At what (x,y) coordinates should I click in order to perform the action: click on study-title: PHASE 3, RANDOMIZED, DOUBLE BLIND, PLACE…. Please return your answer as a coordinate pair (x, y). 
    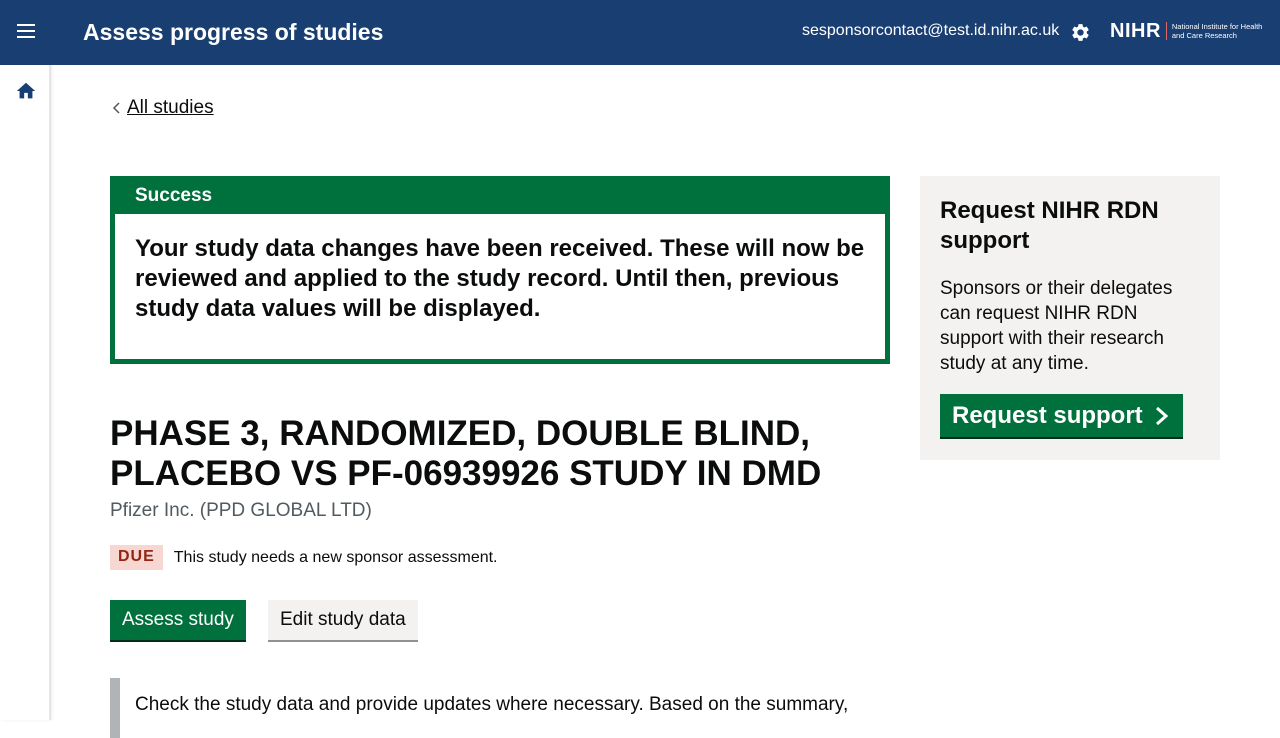
    Looking at the image, I should click on (466, 453).